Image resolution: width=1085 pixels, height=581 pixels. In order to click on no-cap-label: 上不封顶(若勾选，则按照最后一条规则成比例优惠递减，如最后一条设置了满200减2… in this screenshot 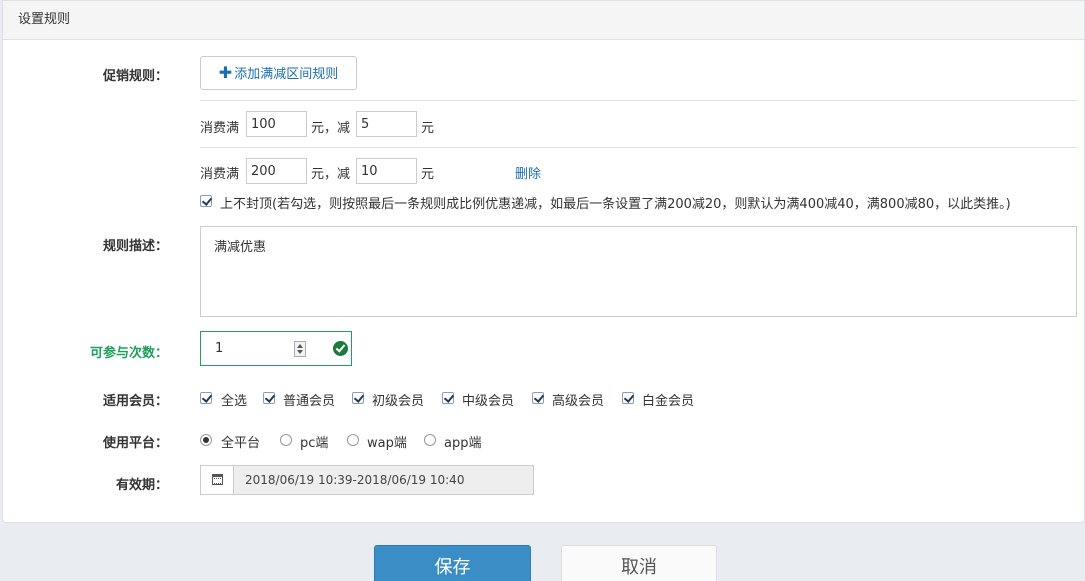, I will do `click(615, 204)`.